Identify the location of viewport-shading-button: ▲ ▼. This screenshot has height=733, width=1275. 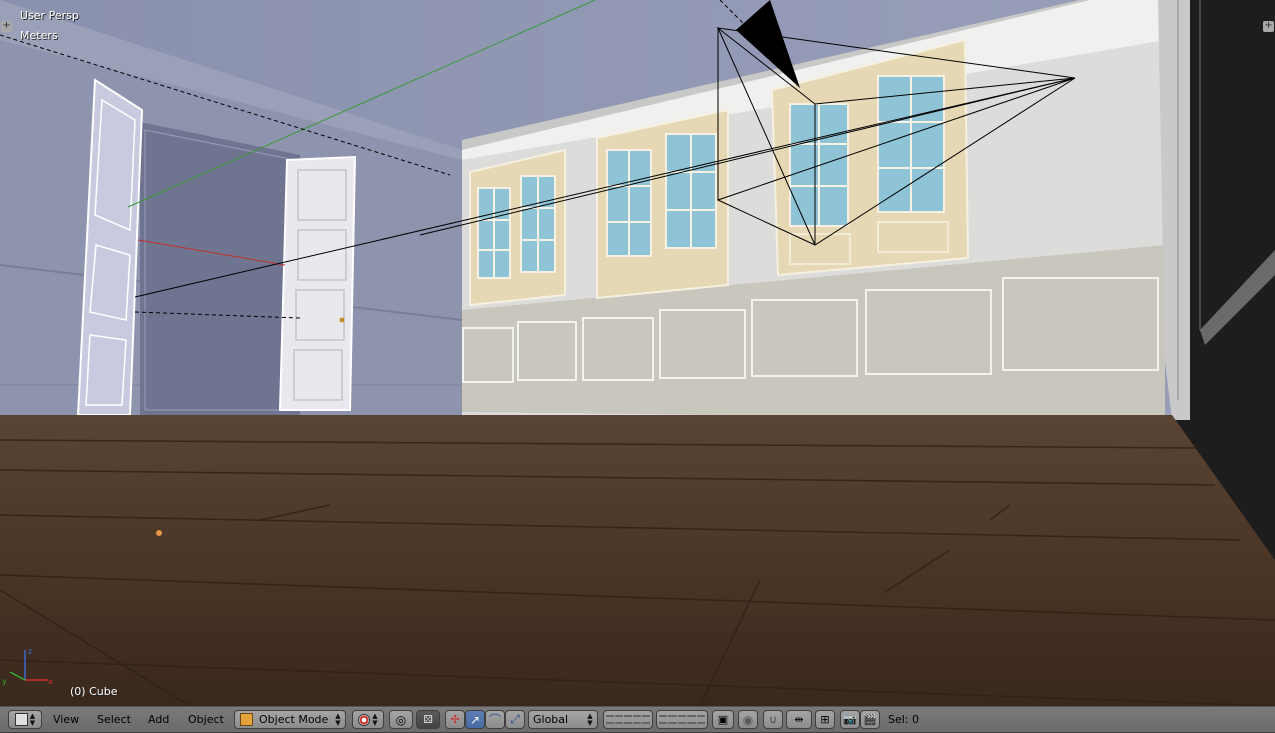
(368, 719).